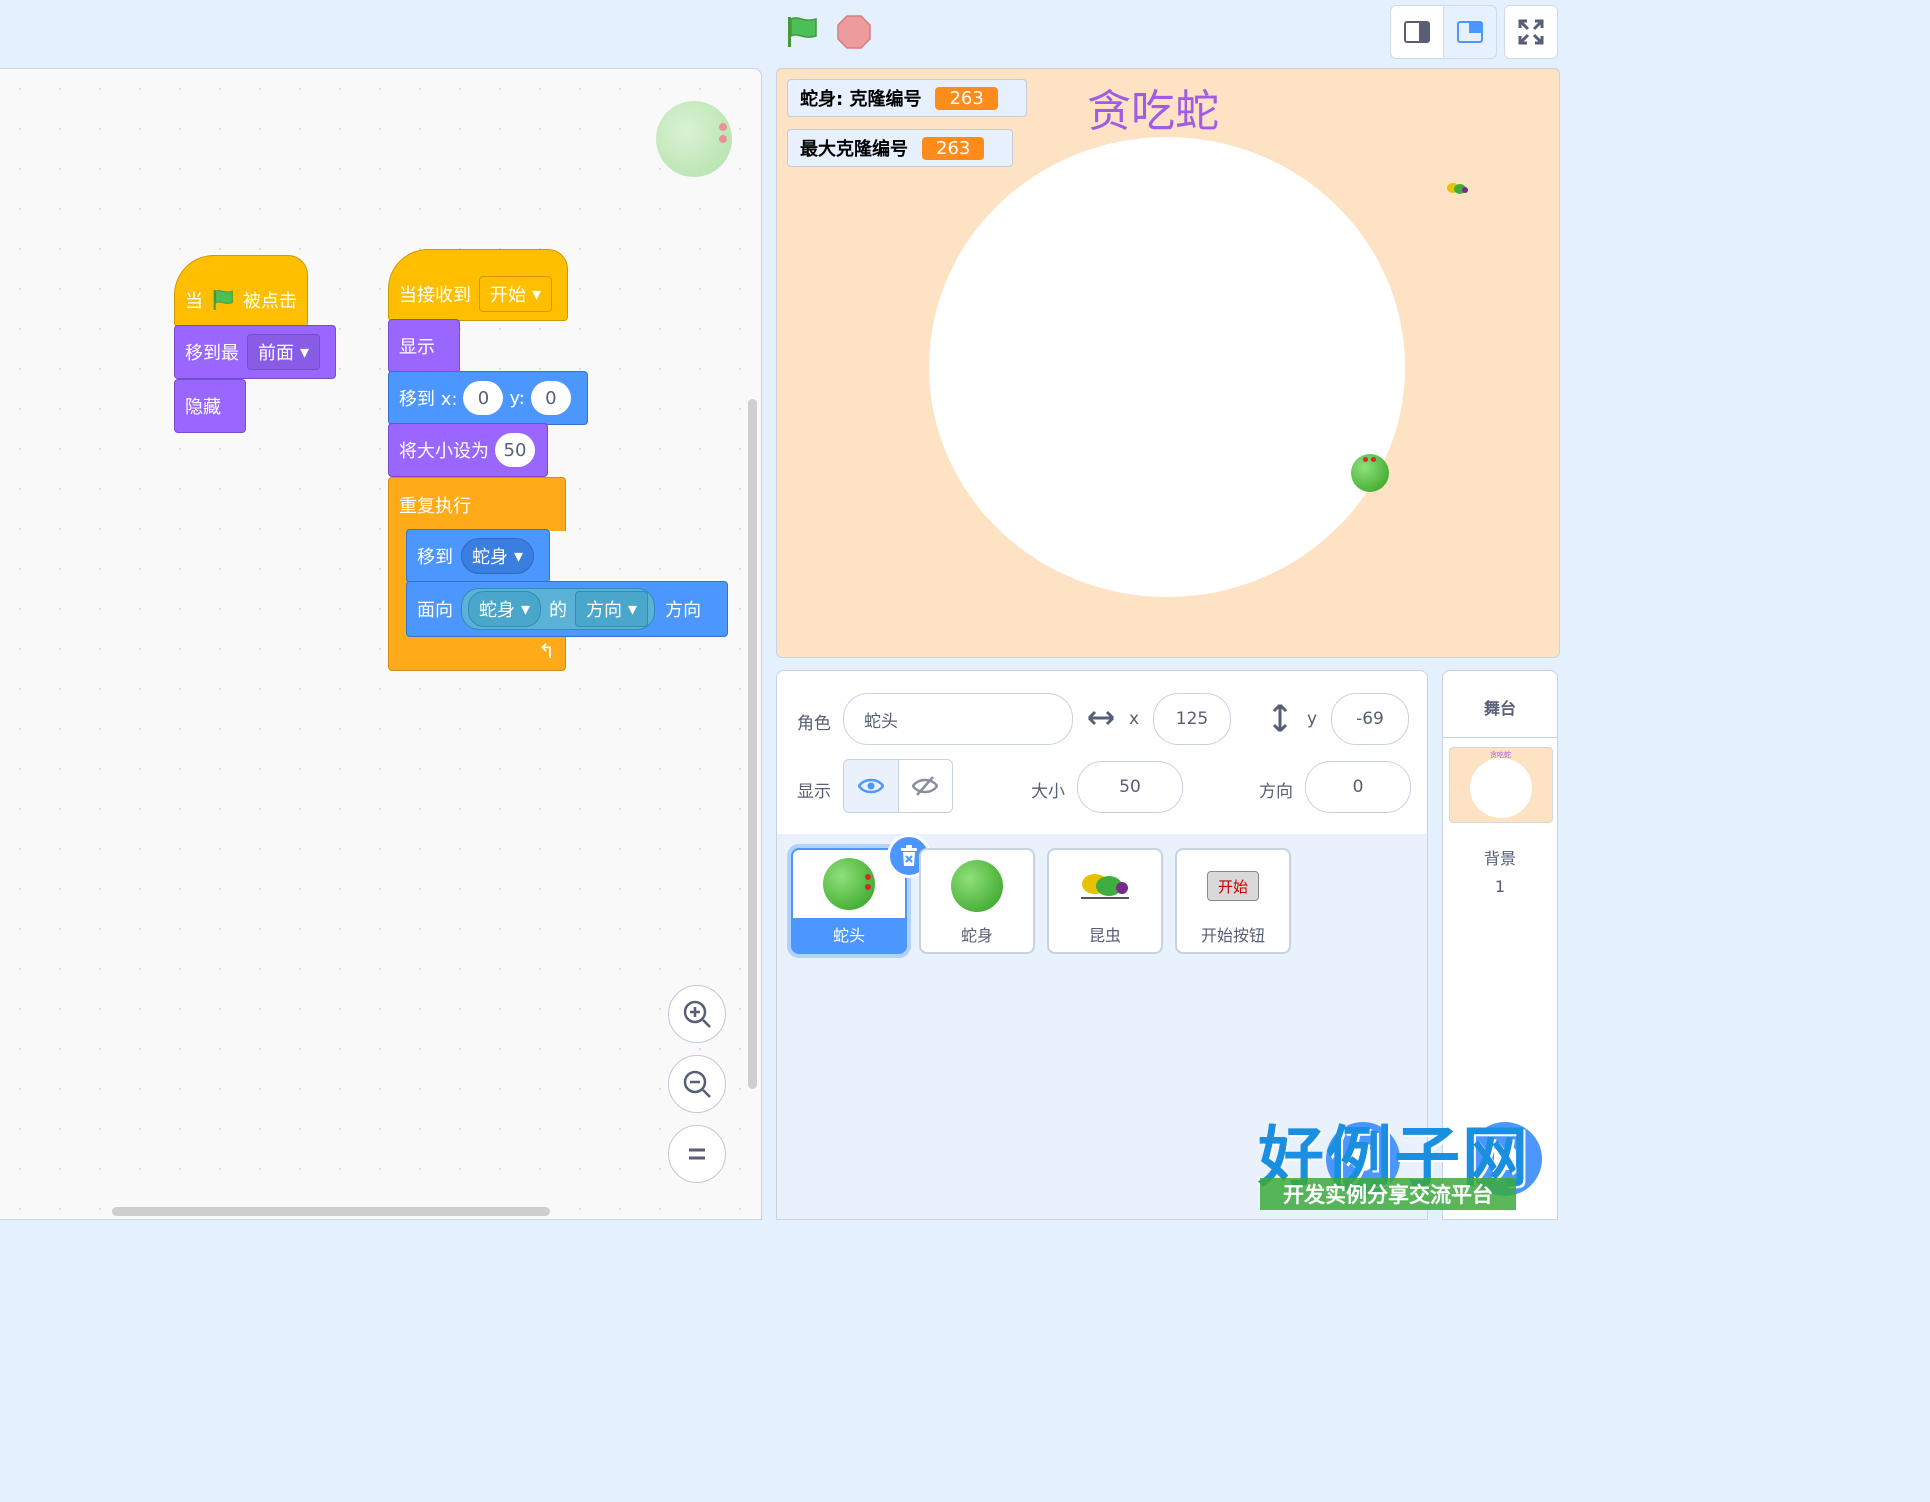 The width and height of the screenshot is (1930, 1502). What do you see at coordinates (508, 295) in the screenshot?
I see `message-dropdown-value: 开始` at bounding box center [508, 295].